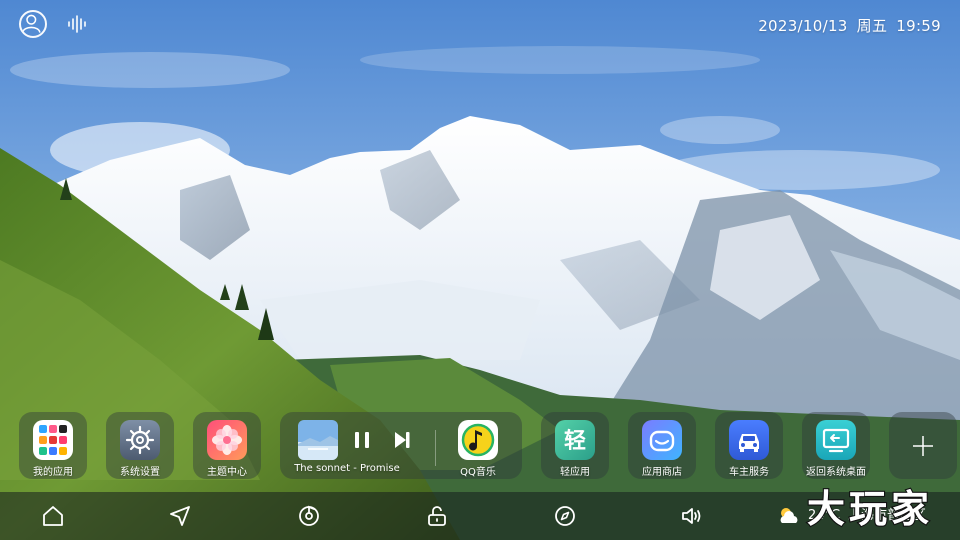 This screenshot has height=540, width=960. I want to click on dock-app-app-store: 应用商店, so click(662, 445).